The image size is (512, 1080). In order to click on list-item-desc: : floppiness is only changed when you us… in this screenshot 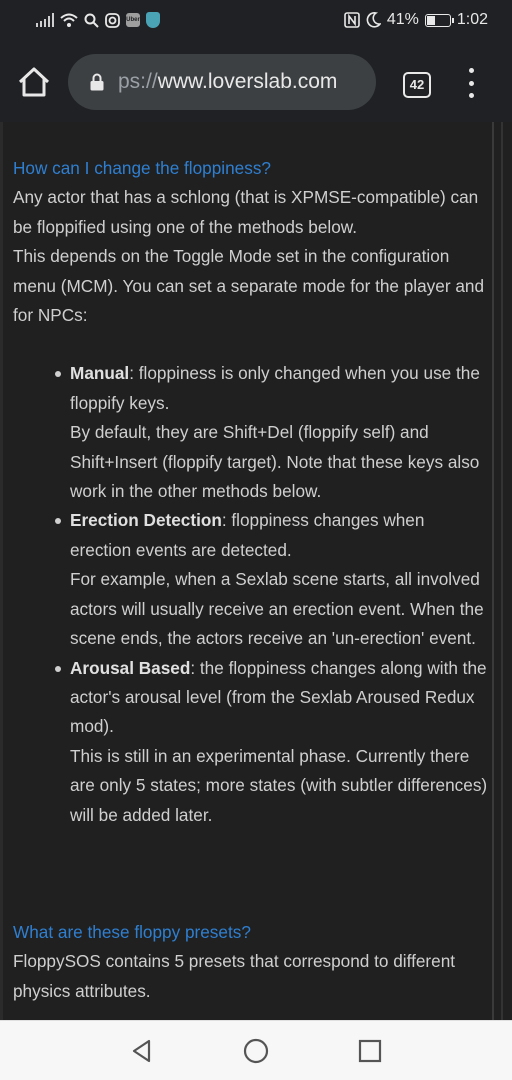, I will do `click(275, 388)`.